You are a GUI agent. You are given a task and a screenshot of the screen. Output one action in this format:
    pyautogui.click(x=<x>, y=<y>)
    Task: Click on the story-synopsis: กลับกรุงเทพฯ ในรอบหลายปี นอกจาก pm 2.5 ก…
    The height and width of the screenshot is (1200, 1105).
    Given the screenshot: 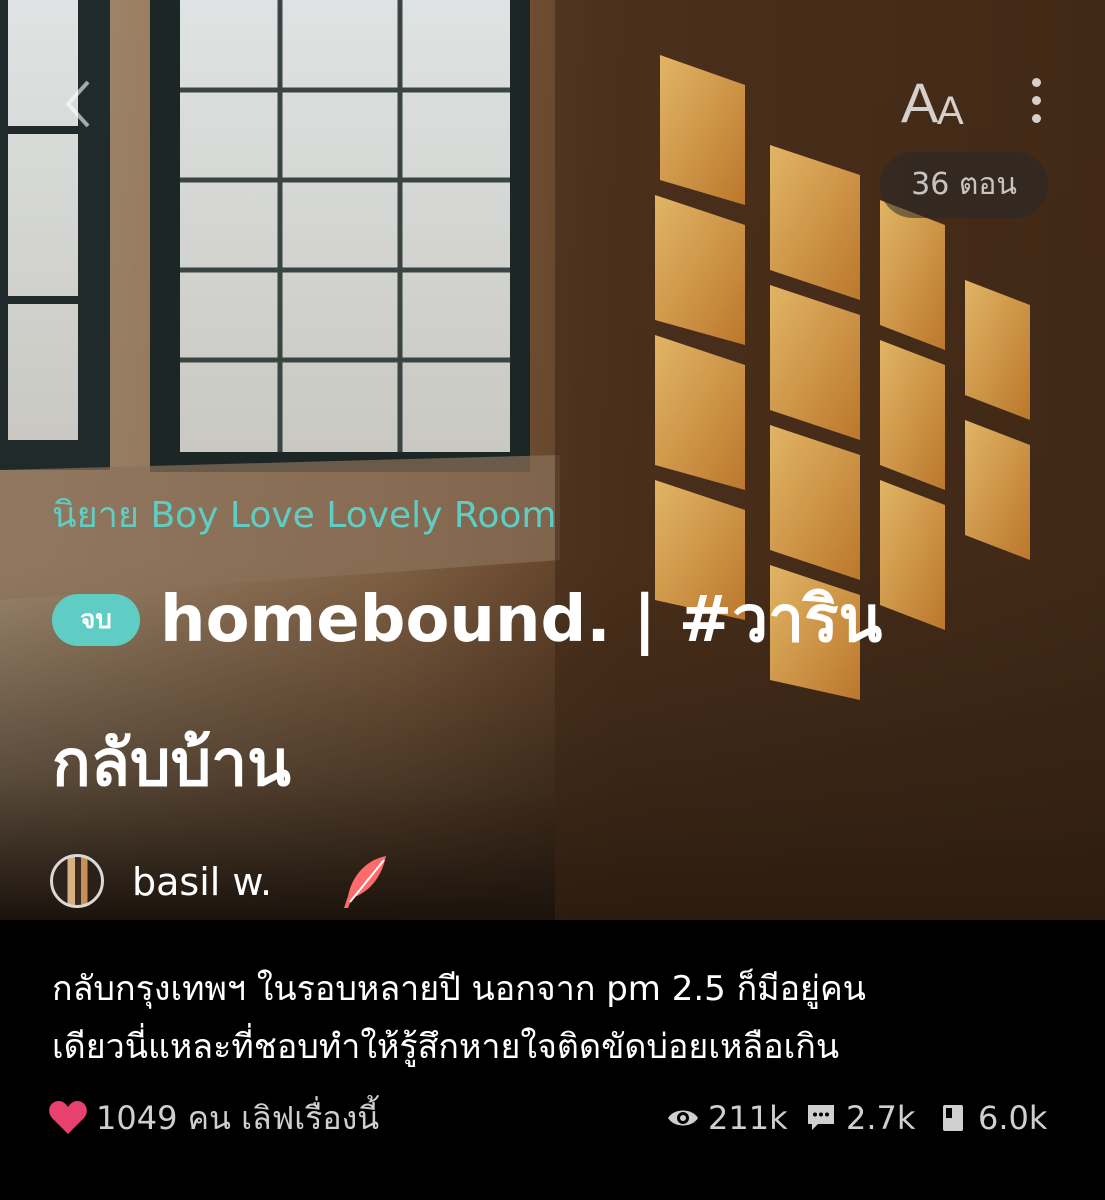 What is the action you would take?
    pyautogui.click(x=557, y=1018)
    